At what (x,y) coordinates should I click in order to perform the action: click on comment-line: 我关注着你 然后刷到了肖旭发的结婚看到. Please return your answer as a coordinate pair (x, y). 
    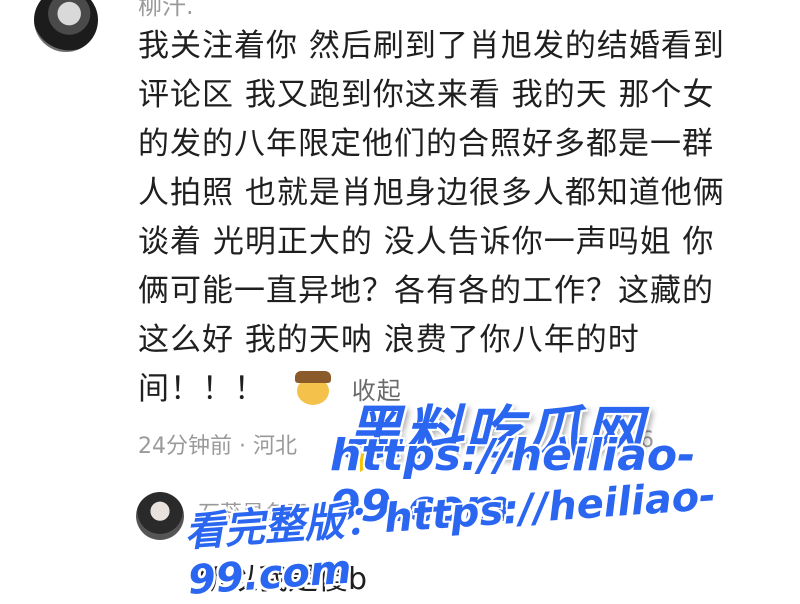
    Looking at the image, I should click on (431, 46).